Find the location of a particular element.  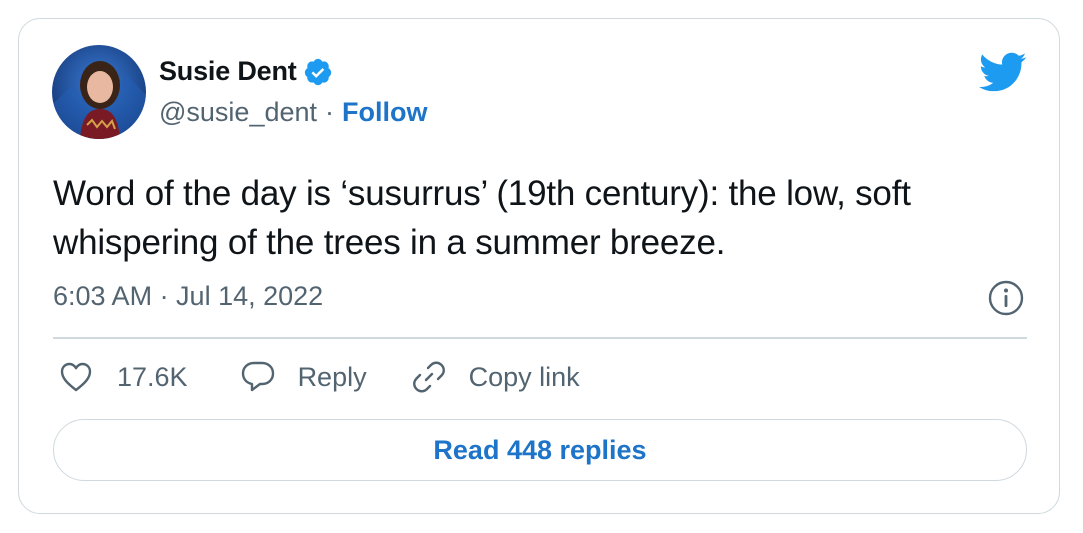

author-name: Susie Dent is located at coordinates (228, 71).